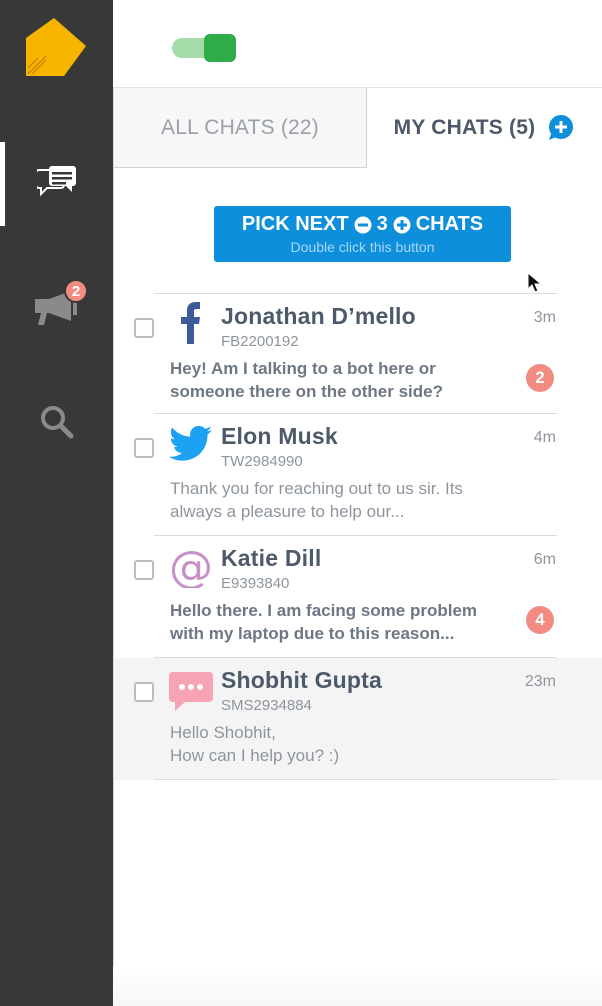 Image resolution: width=602 pixels, height=1006 pixels. I want to click on mouse-cursor-icon, so click(535, 282).